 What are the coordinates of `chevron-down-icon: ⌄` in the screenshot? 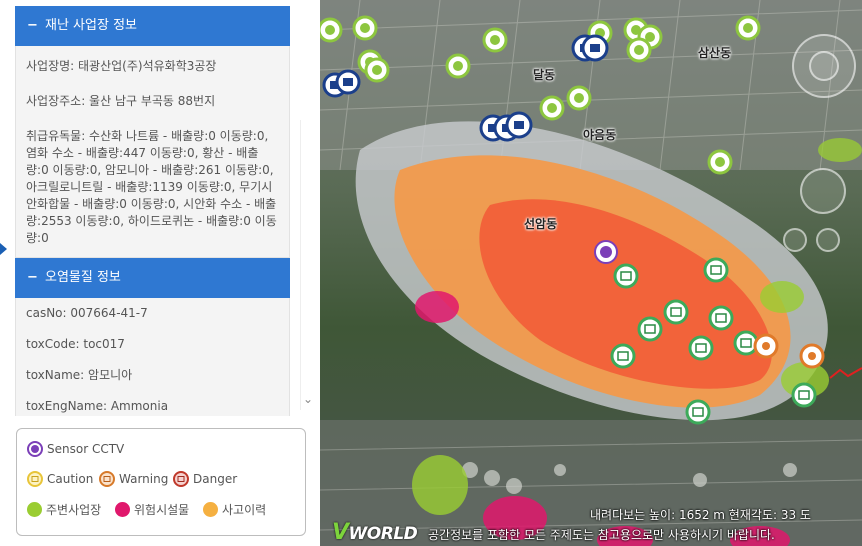 It's located at (308, 399).